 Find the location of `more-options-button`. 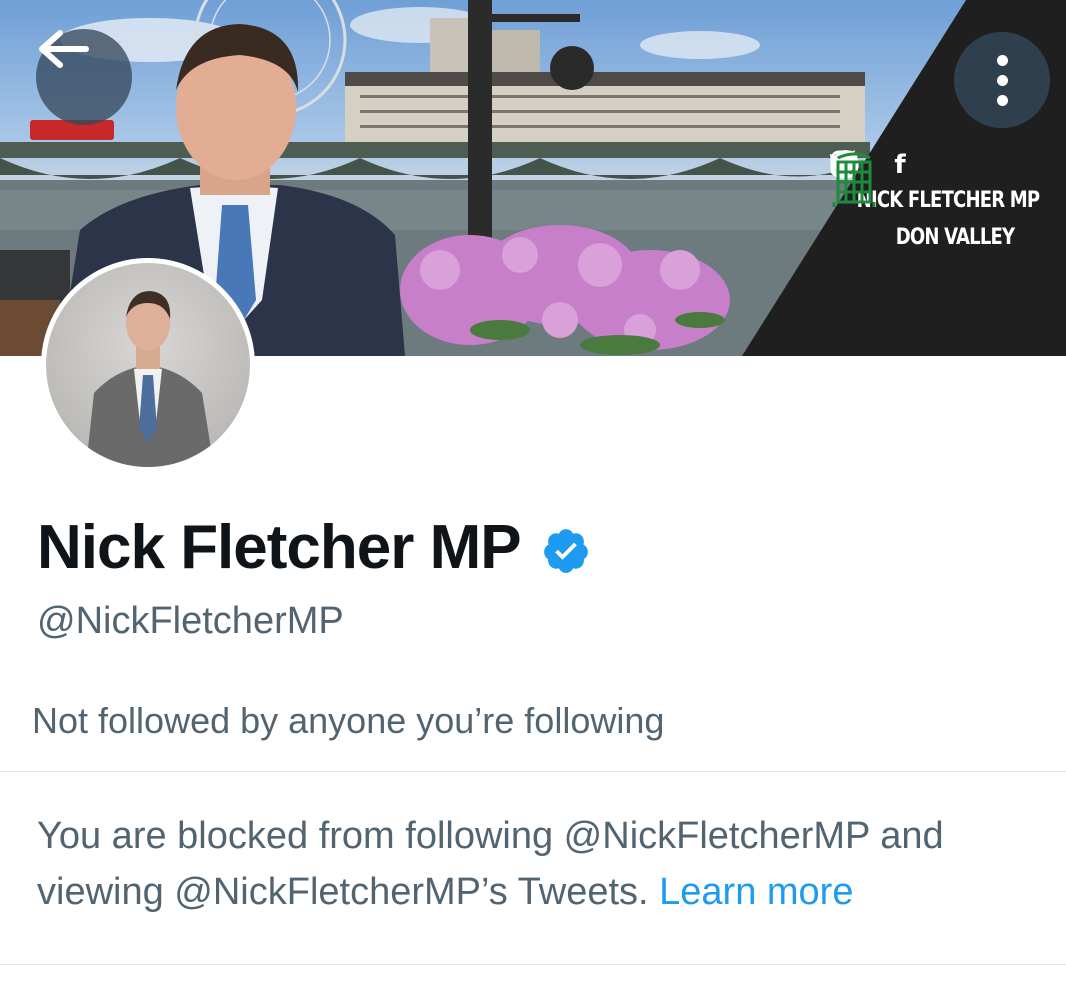

more-options-button is located at coordinates (1002, 80).